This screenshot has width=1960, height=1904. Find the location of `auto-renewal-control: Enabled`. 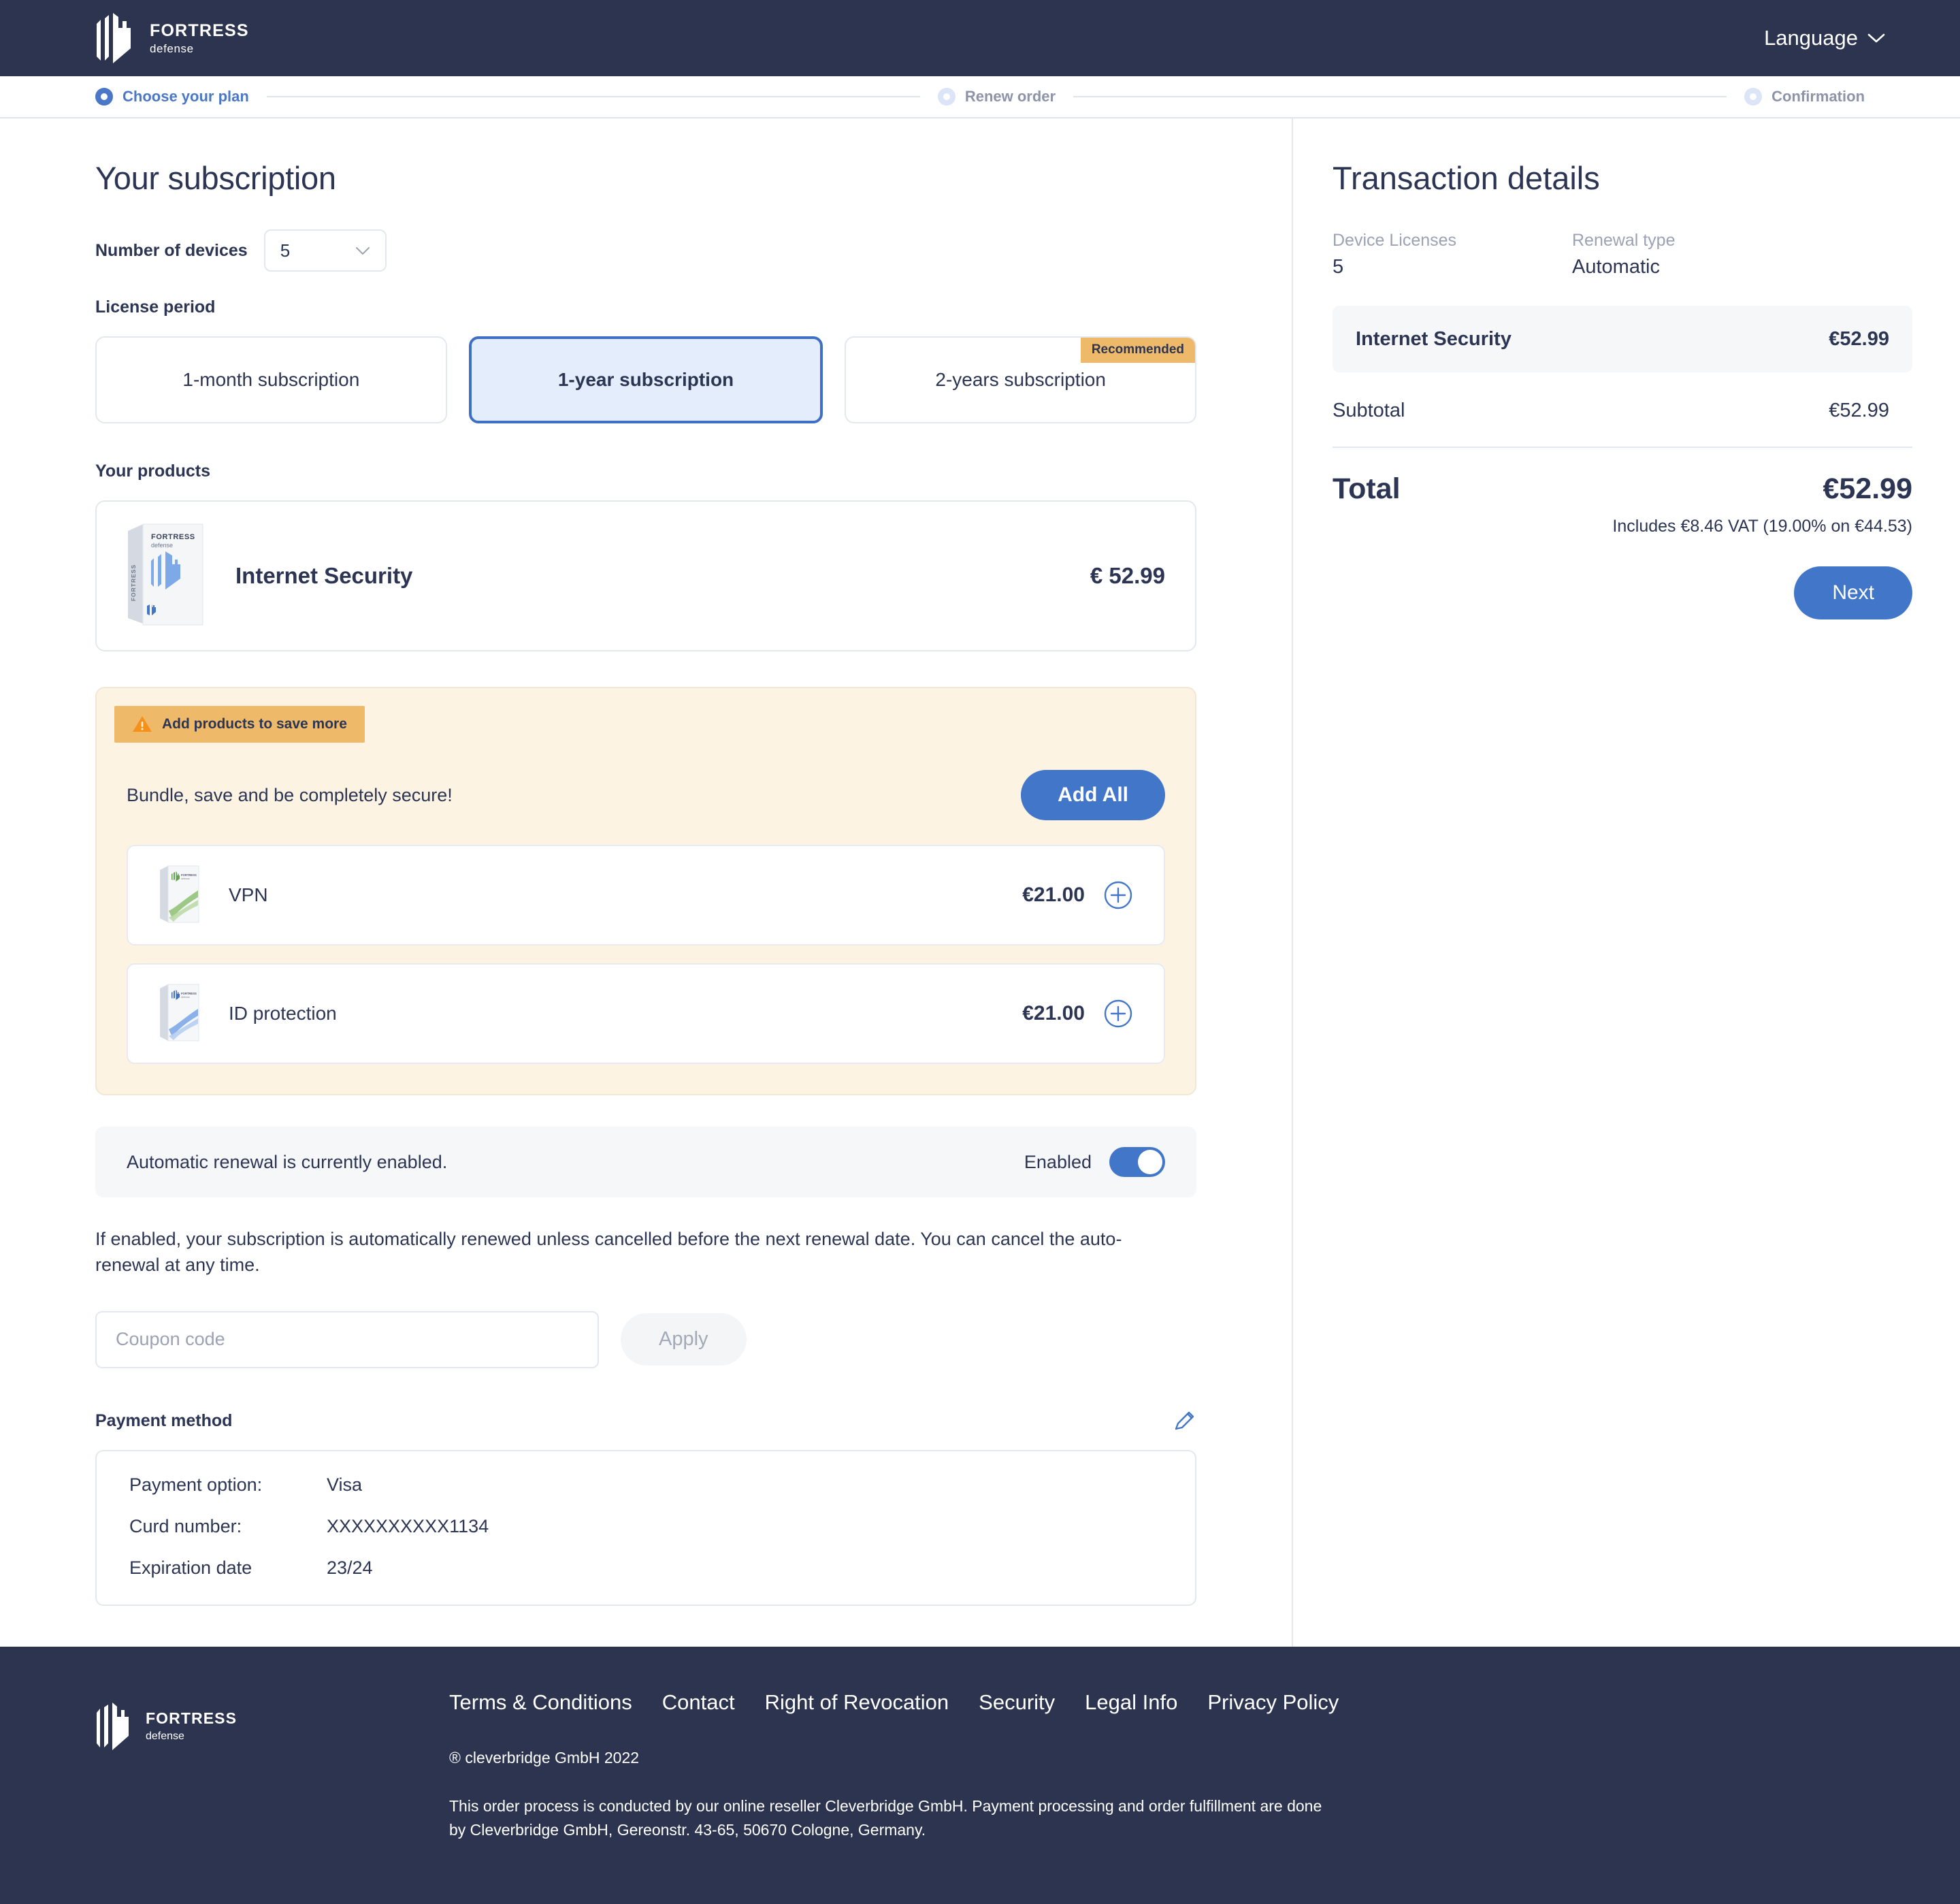

auto-renewal-control: Enabled is located at coordinates (1095, 1162).